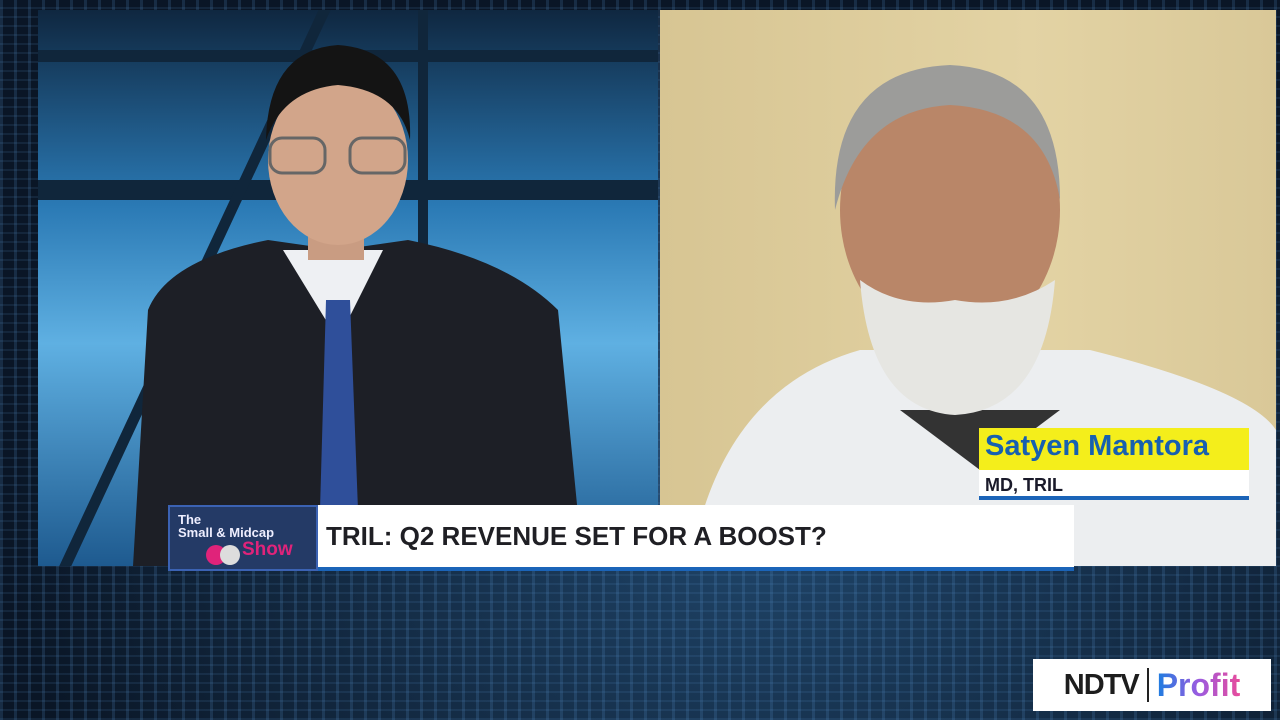 The height and width of the screenshot is (720, 1280). What do you see at coordinates (223, 556) in the screenshot?
I see `show-dots-icon` at bounding box center [223, 556].